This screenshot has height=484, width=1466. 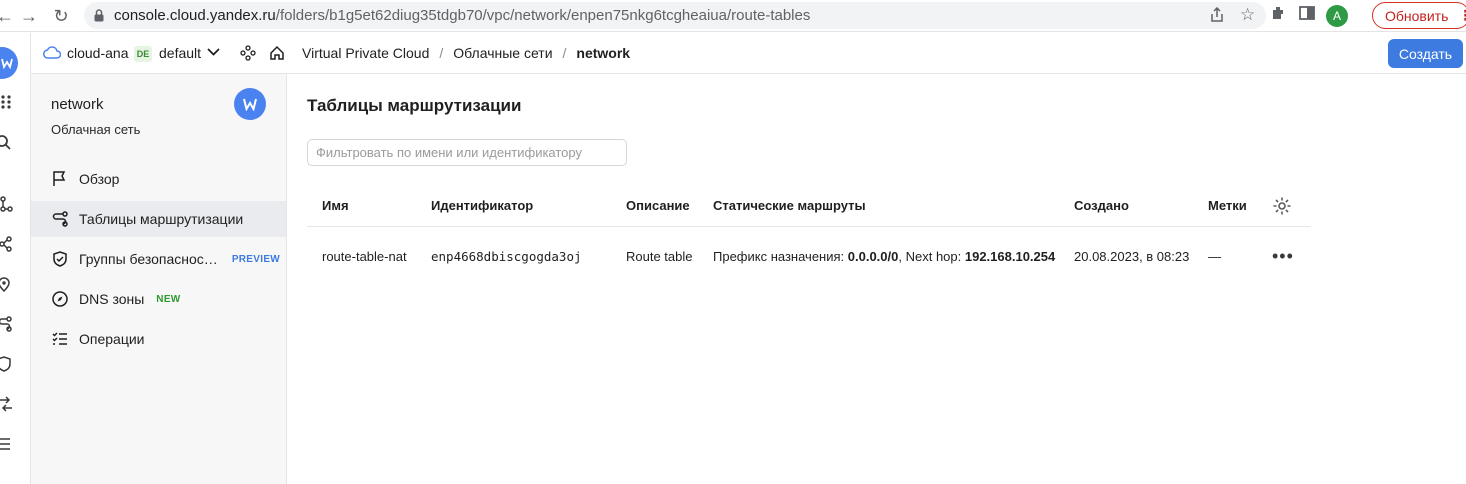 What do you see at coordinates (143, 54) in the screenshot?
I see `folder-badge: DE` at bounding box center [143, 54].